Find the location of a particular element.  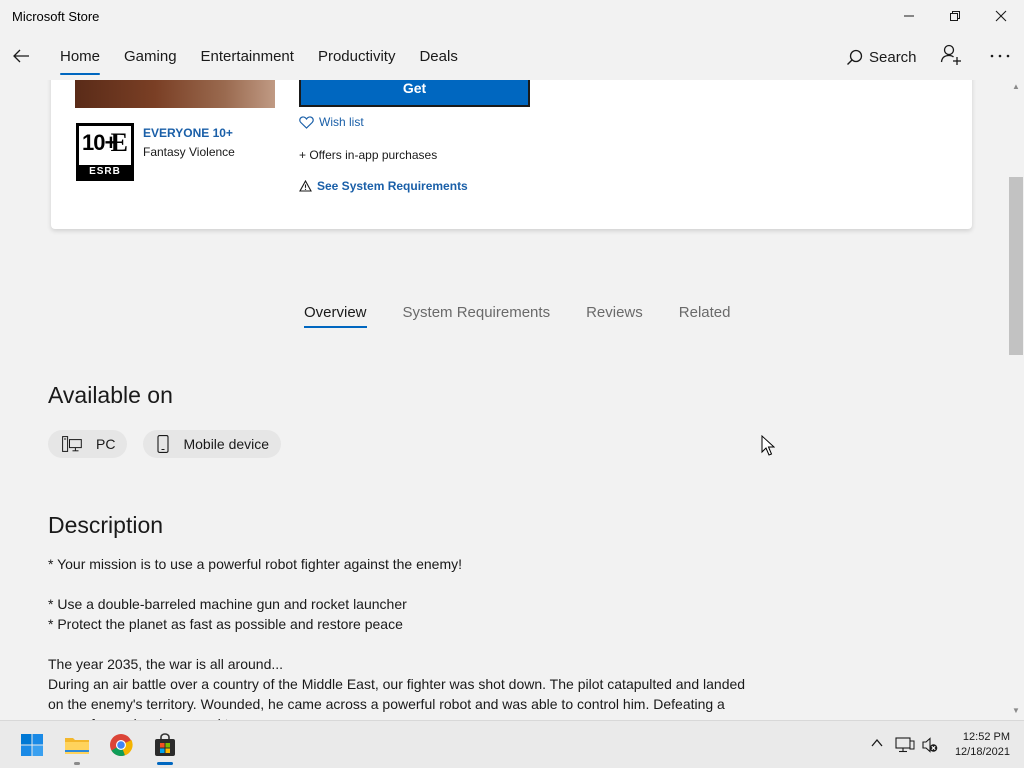

vertical-scrollbar: ▲ ▼ is located at coordinates (1016, 400).